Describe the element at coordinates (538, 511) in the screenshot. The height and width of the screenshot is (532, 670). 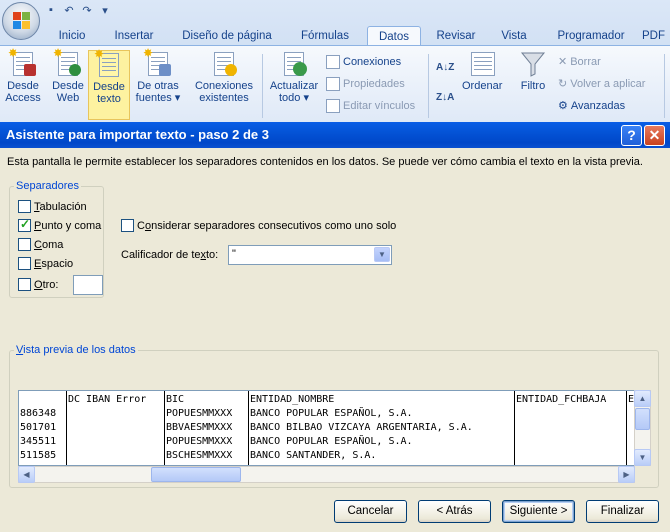
I see `next-button: Siguiente >` at that location.